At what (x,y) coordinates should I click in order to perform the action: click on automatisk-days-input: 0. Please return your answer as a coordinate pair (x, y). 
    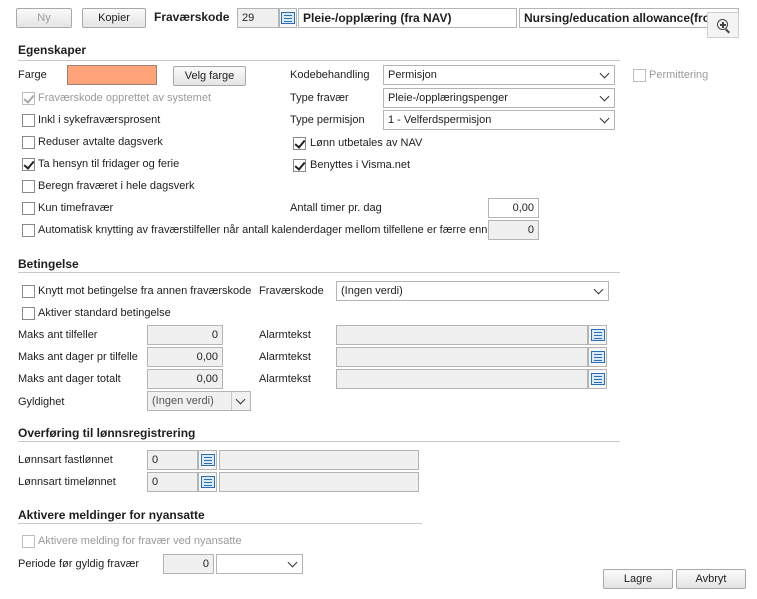
    Looking at the image, I should click on (513, 230).